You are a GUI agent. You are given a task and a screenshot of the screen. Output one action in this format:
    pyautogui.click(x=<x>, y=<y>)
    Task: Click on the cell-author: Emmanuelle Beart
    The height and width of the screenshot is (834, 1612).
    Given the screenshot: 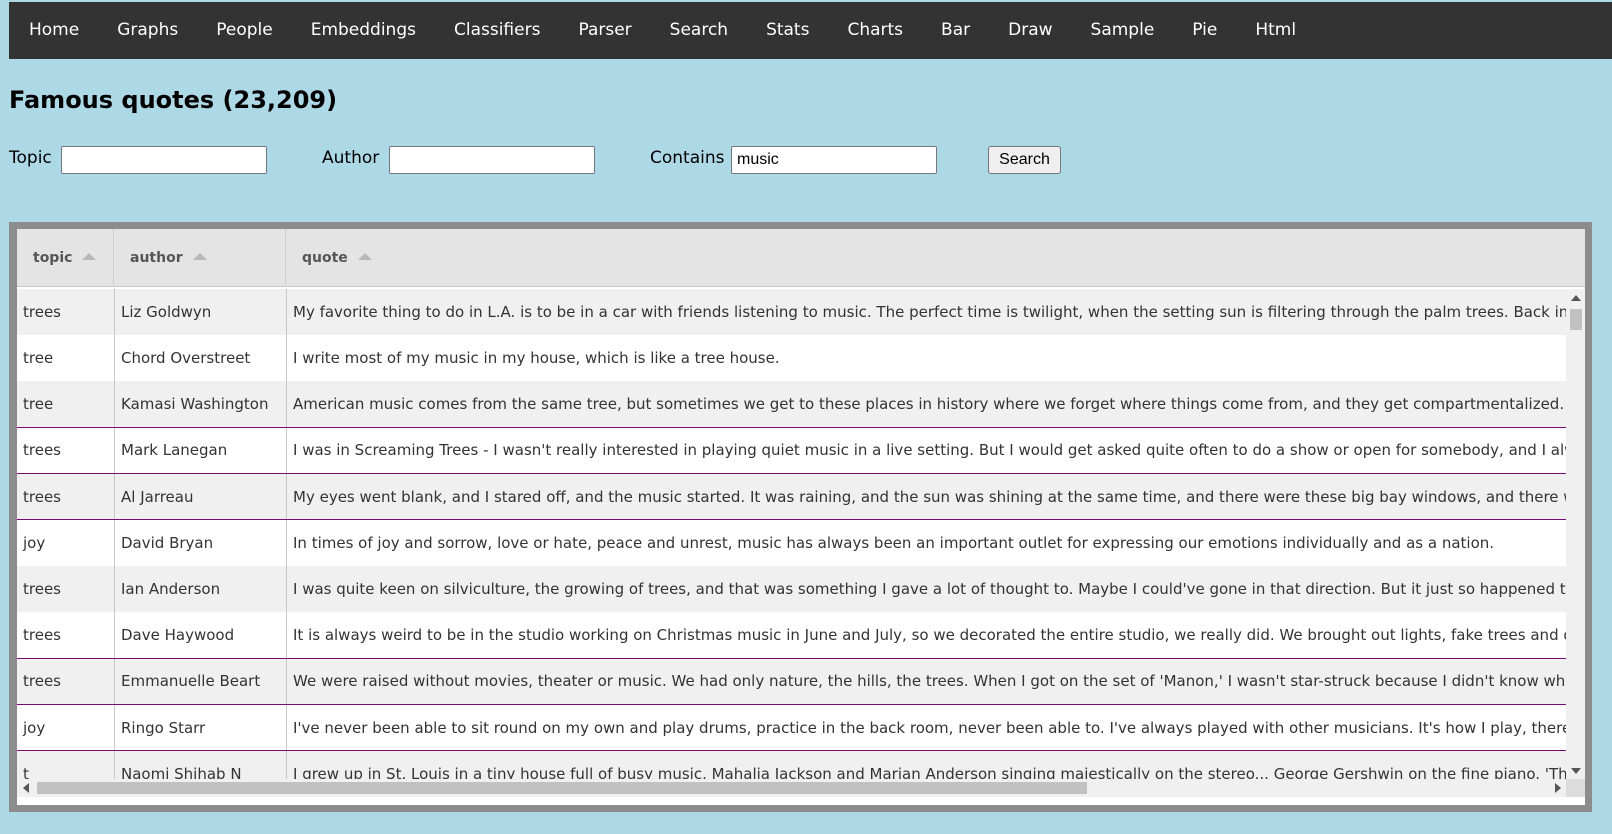 What is the action you would take?
    pyautogui.click(x=200, y=681)
    